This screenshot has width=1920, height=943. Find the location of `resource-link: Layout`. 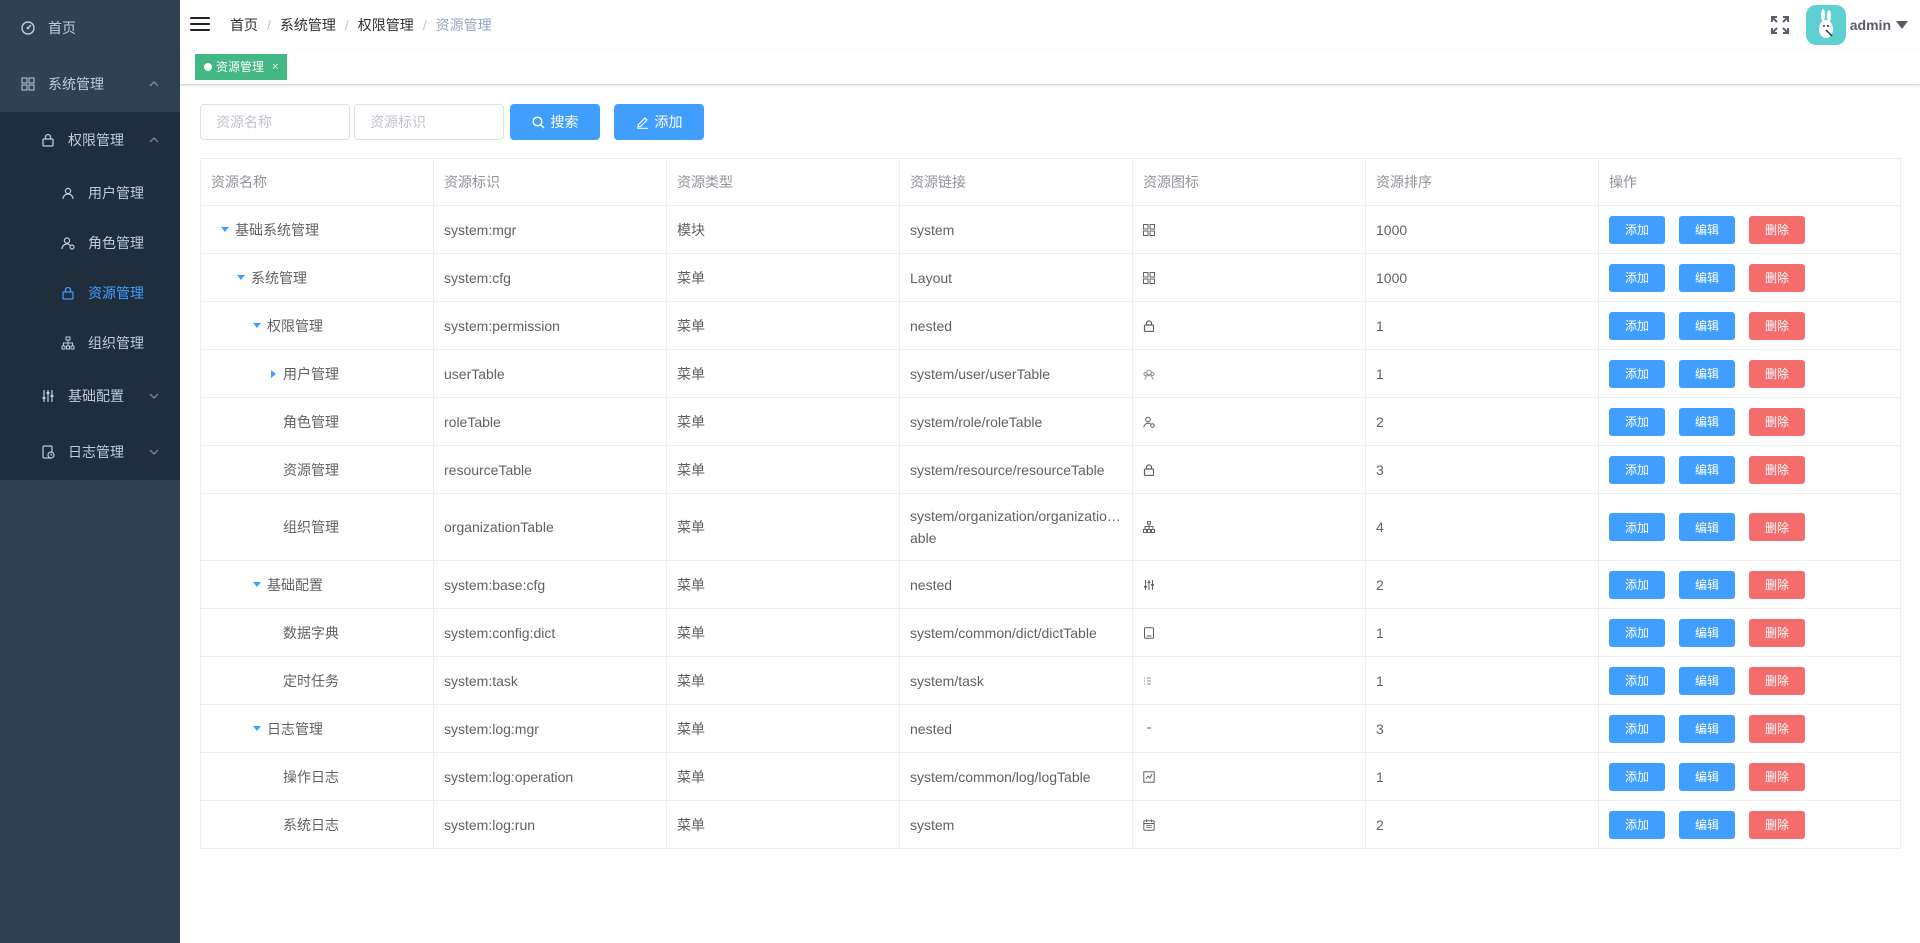

resource-link: Layout is located at coordinates (931, 277).